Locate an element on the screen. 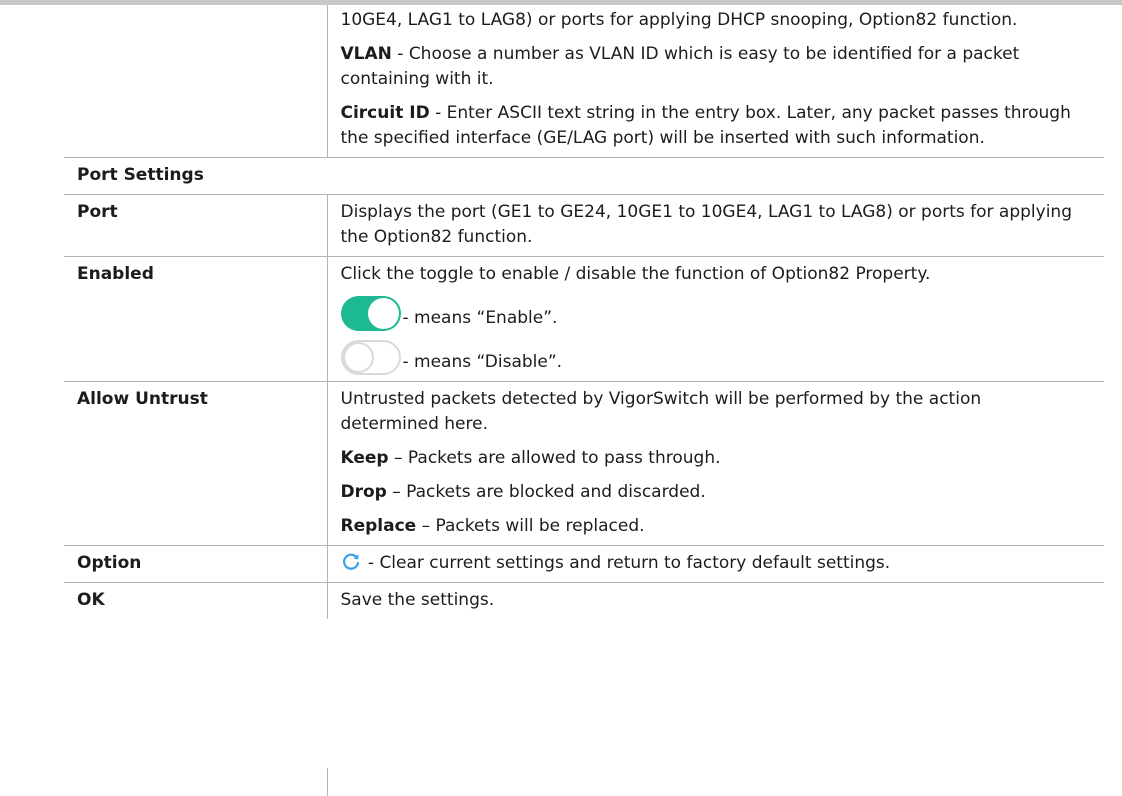 This screenshot has width=1122, height=796. option-label: Option is located at coordinates (196, 564).